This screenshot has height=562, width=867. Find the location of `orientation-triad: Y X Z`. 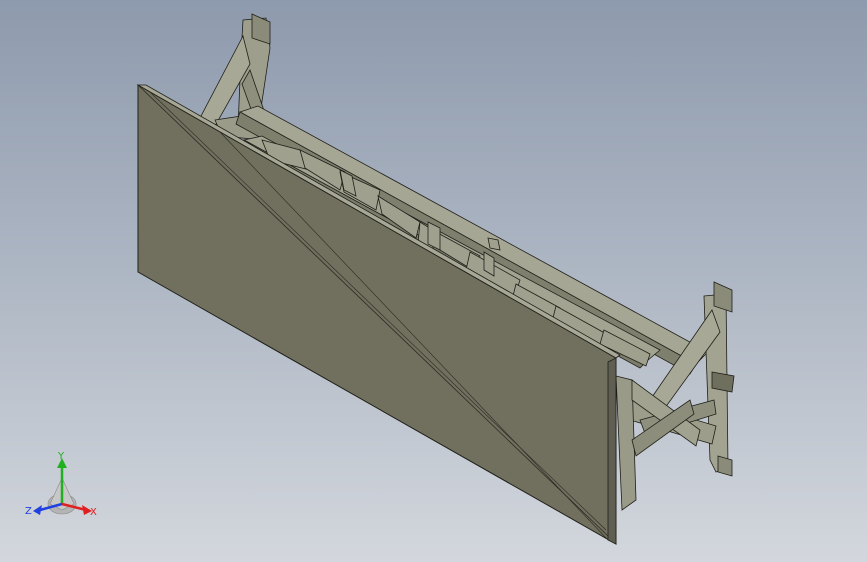

orientation-triad: Y X Z is located at coordinates (65, 487).